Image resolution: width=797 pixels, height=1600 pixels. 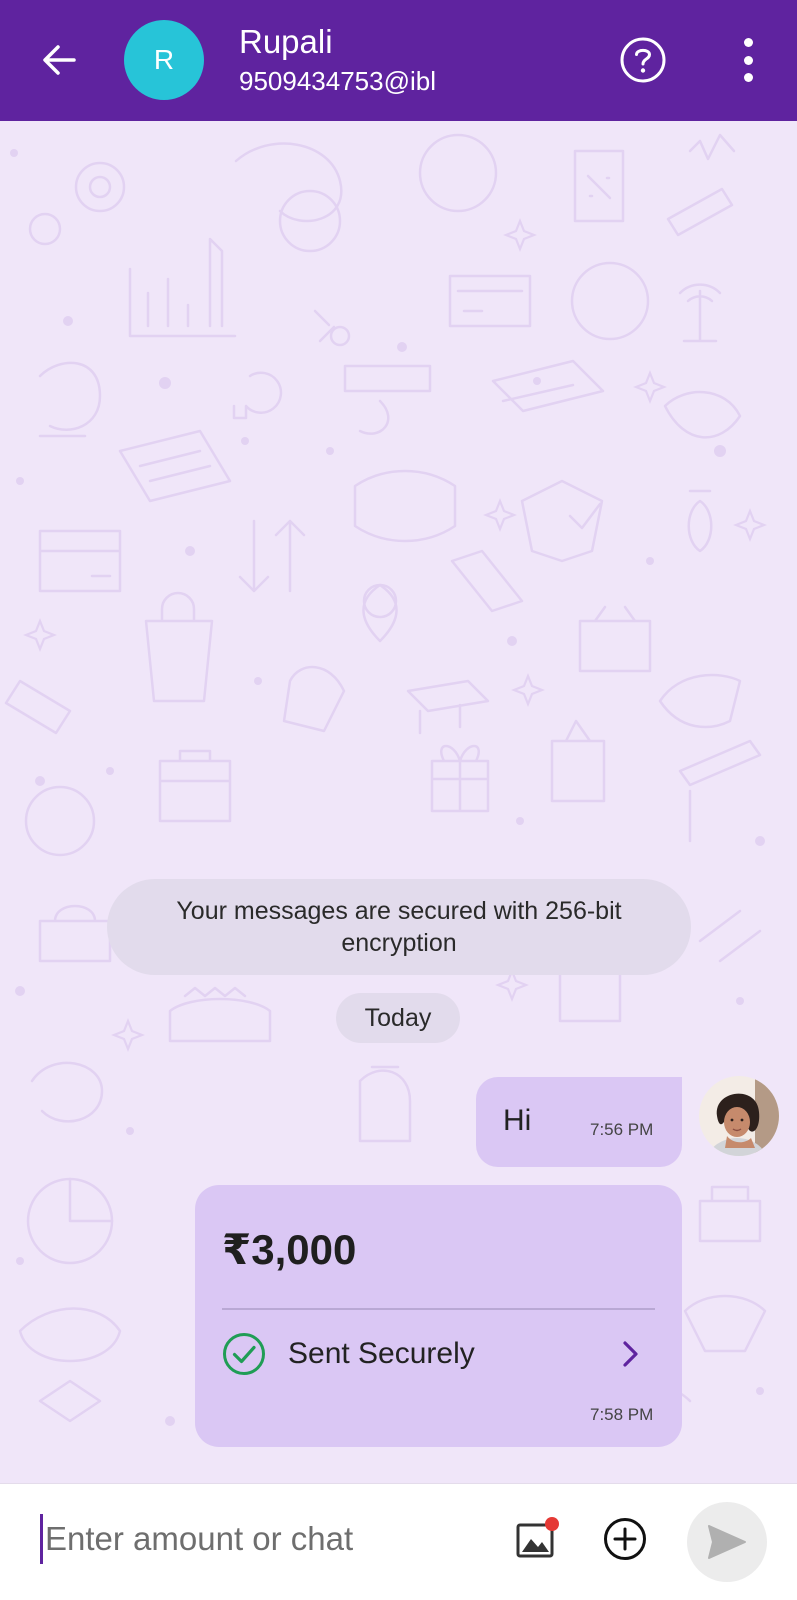 What do you see at coordinates (622, 1129) in the screenshot?
I see `message-time: 7:56 PM` at bounding box center [622, 1129].